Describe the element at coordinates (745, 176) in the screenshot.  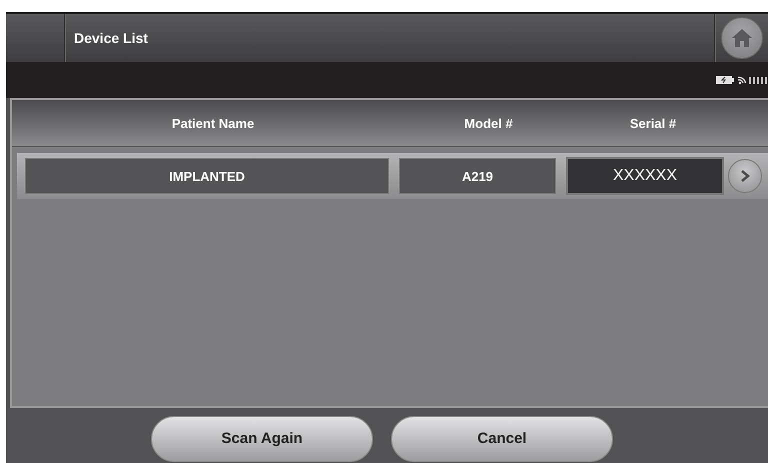
I see `open-button` at that location.